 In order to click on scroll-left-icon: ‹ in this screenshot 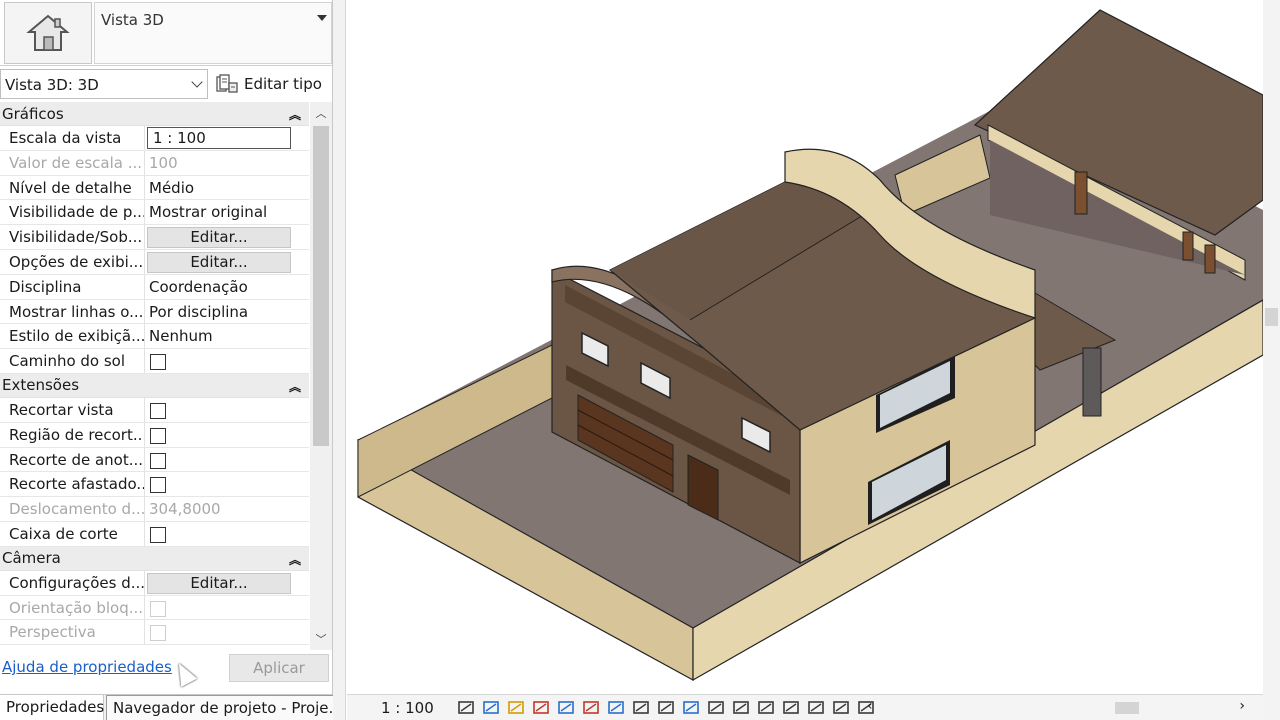, I will do `click(870, 706)`.